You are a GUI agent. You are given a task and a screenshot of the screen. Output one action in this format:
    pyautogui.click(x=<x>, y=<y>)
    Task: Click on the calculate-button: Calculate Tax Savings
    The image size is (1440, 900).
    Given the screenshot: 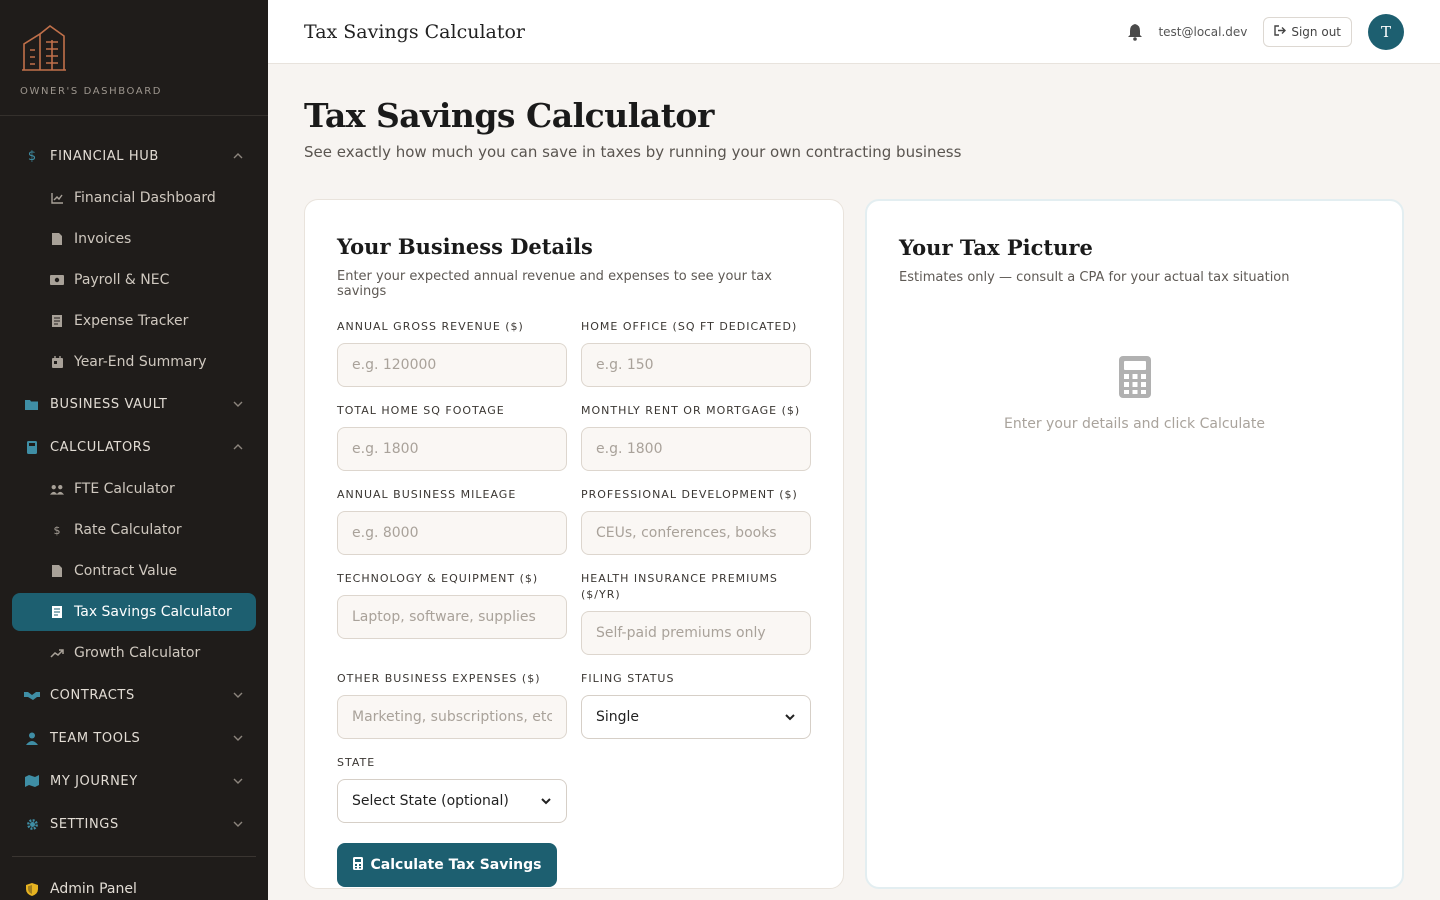 What is the action you would take?
    pyautogui.click(x=447, y=865)
    